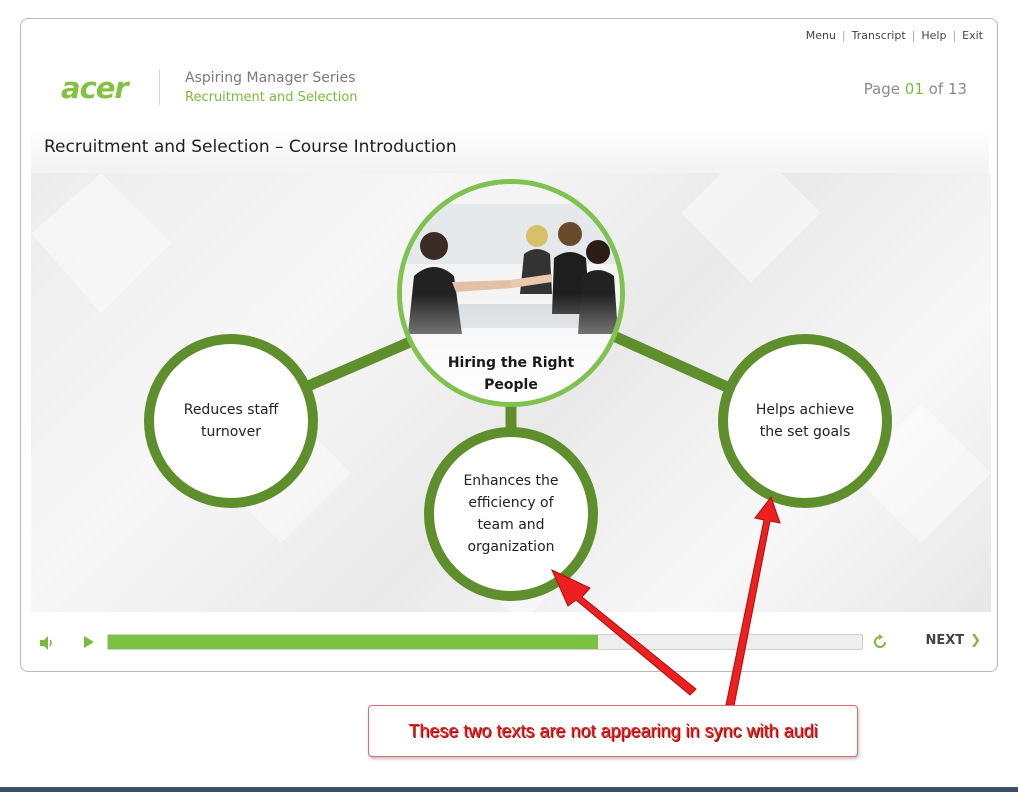  Describe the element at coordinates (805, 410) in the screenshot. I see `circle-text-line: Helps achieve` at that location.